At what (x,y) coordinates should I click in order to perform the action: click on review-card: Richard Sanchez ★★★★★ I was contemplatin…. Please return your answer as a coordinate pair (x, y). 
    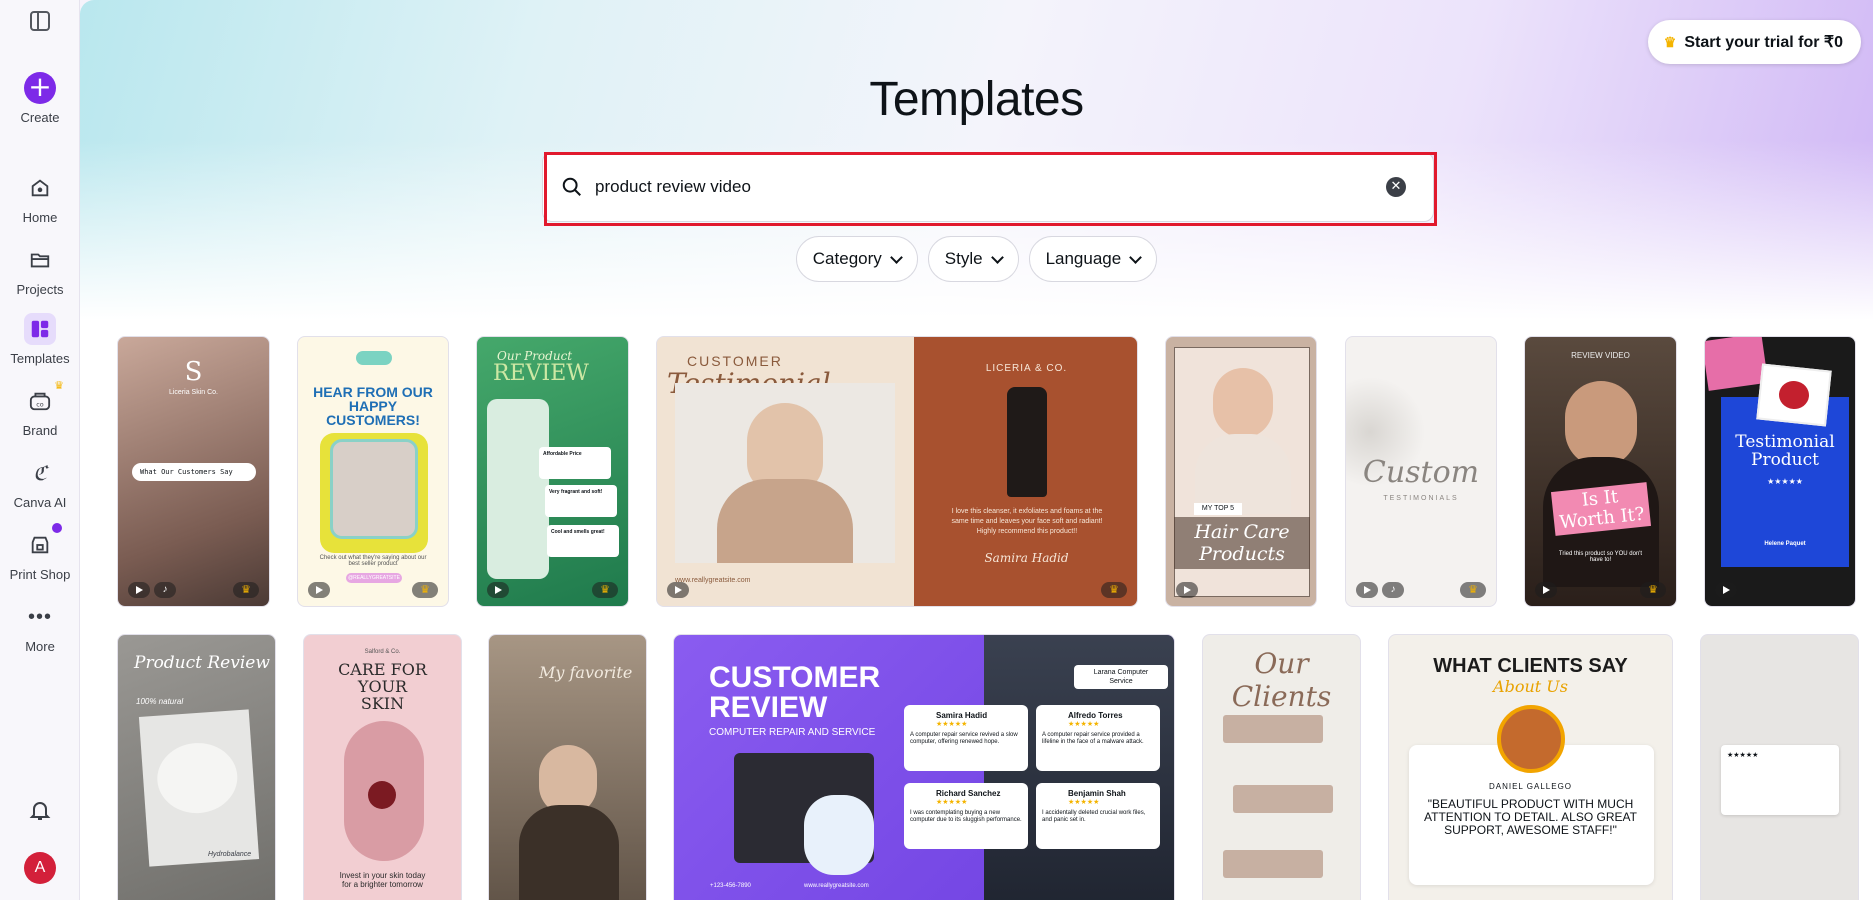
    Looking at the image, I should click on (966, 816).